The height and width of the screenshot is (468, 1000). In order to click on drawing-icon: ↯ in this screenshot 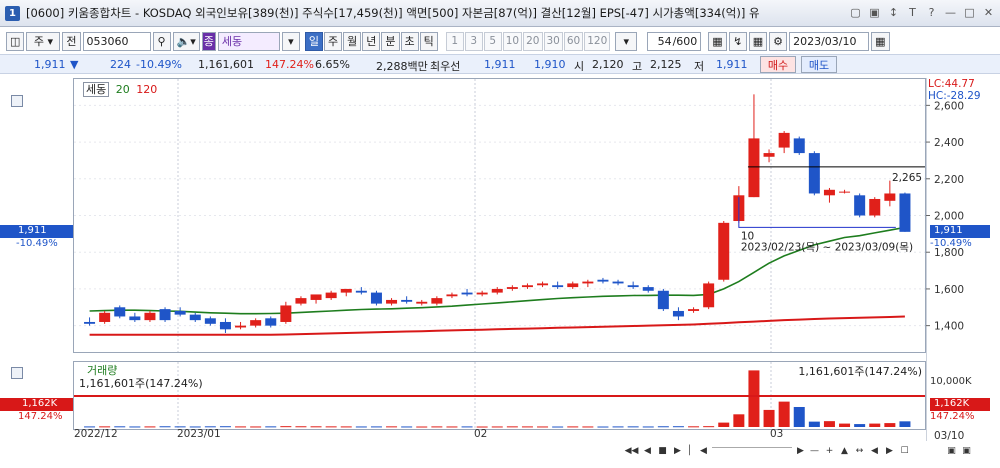, I will do `click(737, 41)`.